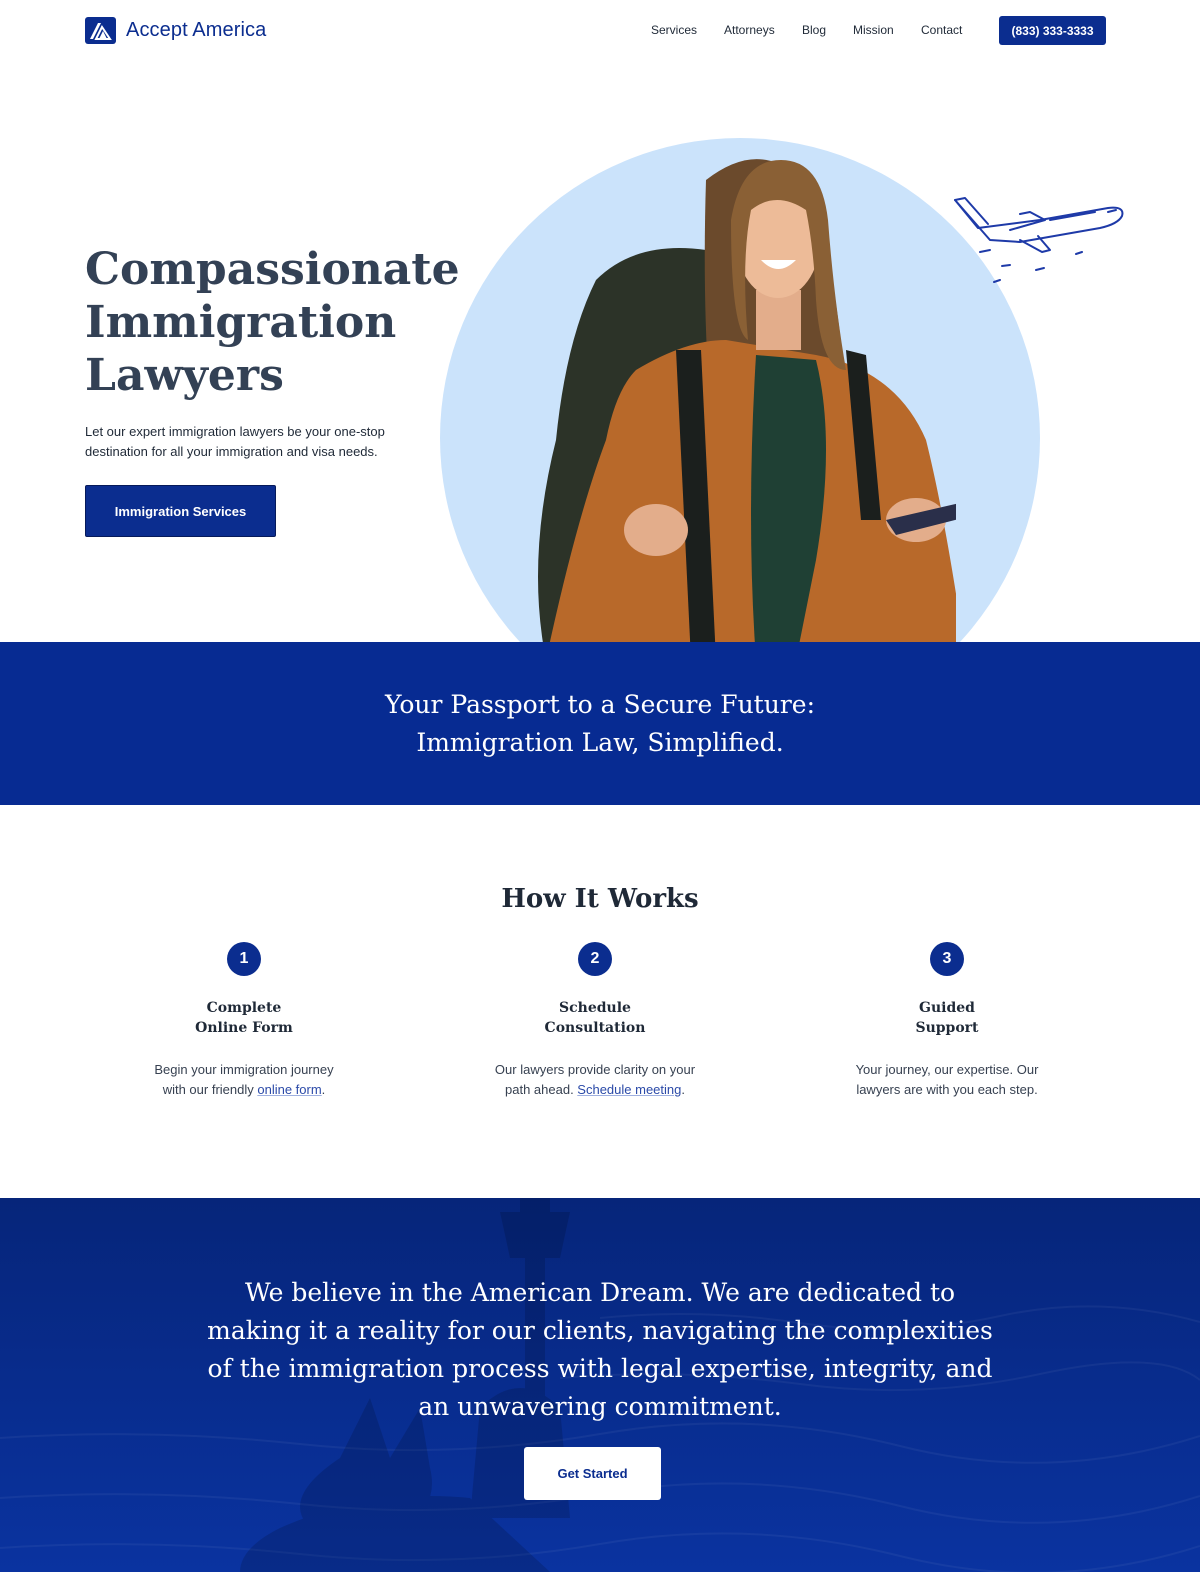 The width and height of the screenshot is (1200, 1572). What do you see at coordinates (595, 1008) in the screenshot?
I see `step-title-line-1: Schedule` at bounding box center [595, 1008].